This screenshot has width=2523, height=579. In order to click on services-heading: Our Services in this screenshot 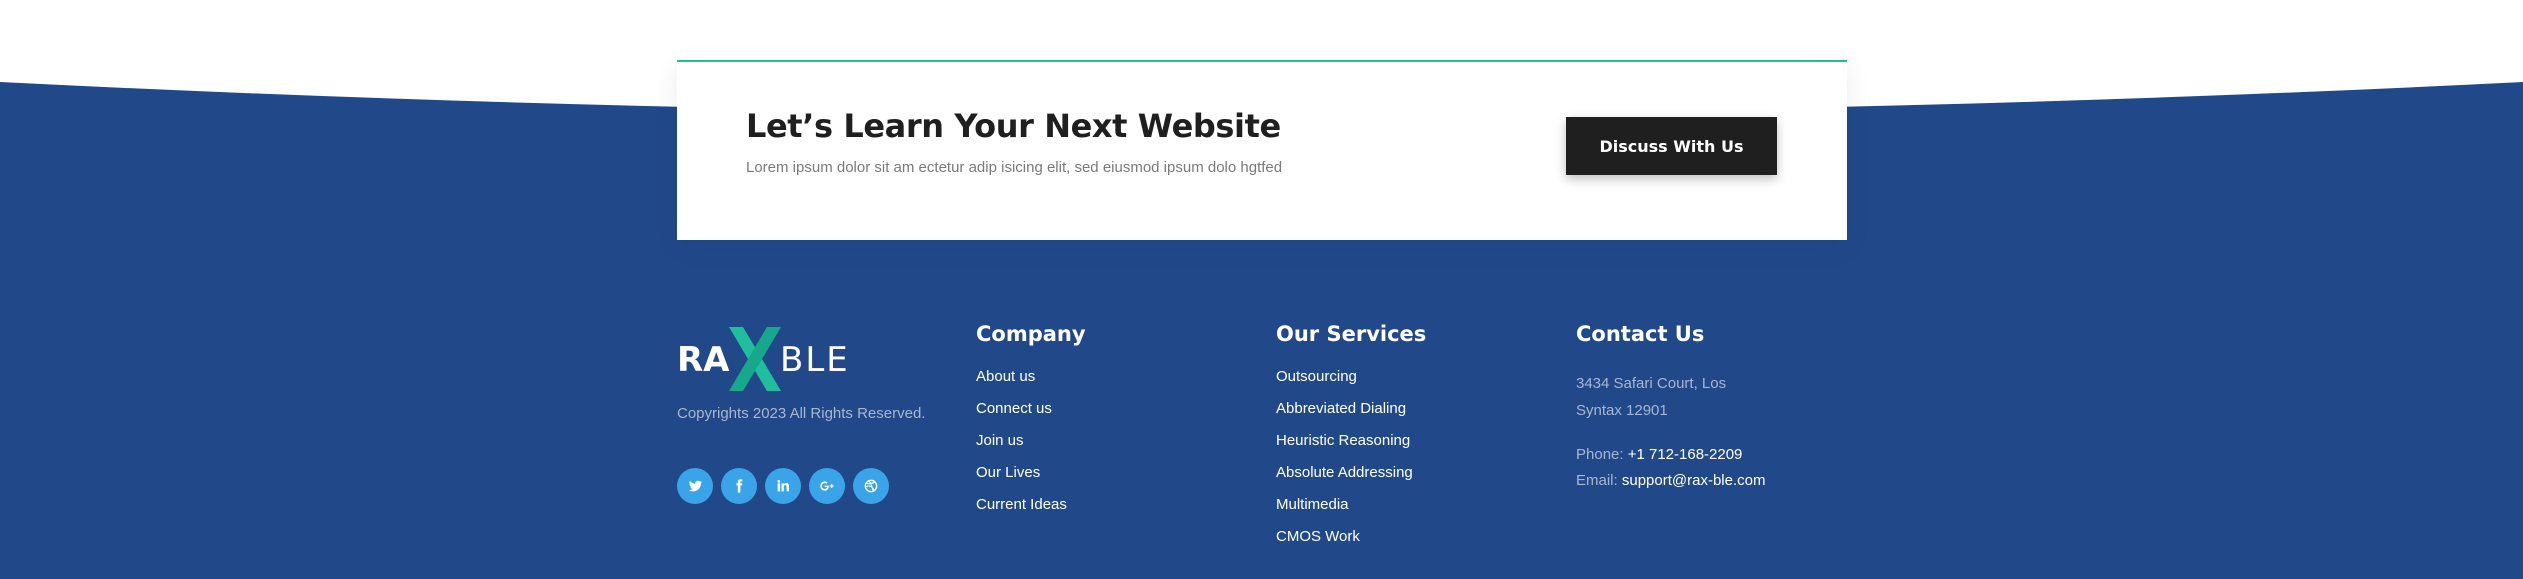, I will do `click(1351, 334)`.